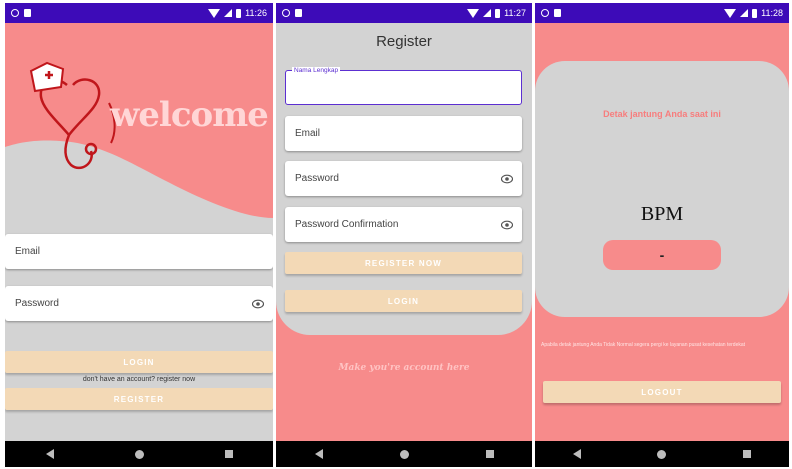 Image resolution: width=792 pixels, height=469 pixels. I want to click on status-time: 11:26, so click(256, 13).